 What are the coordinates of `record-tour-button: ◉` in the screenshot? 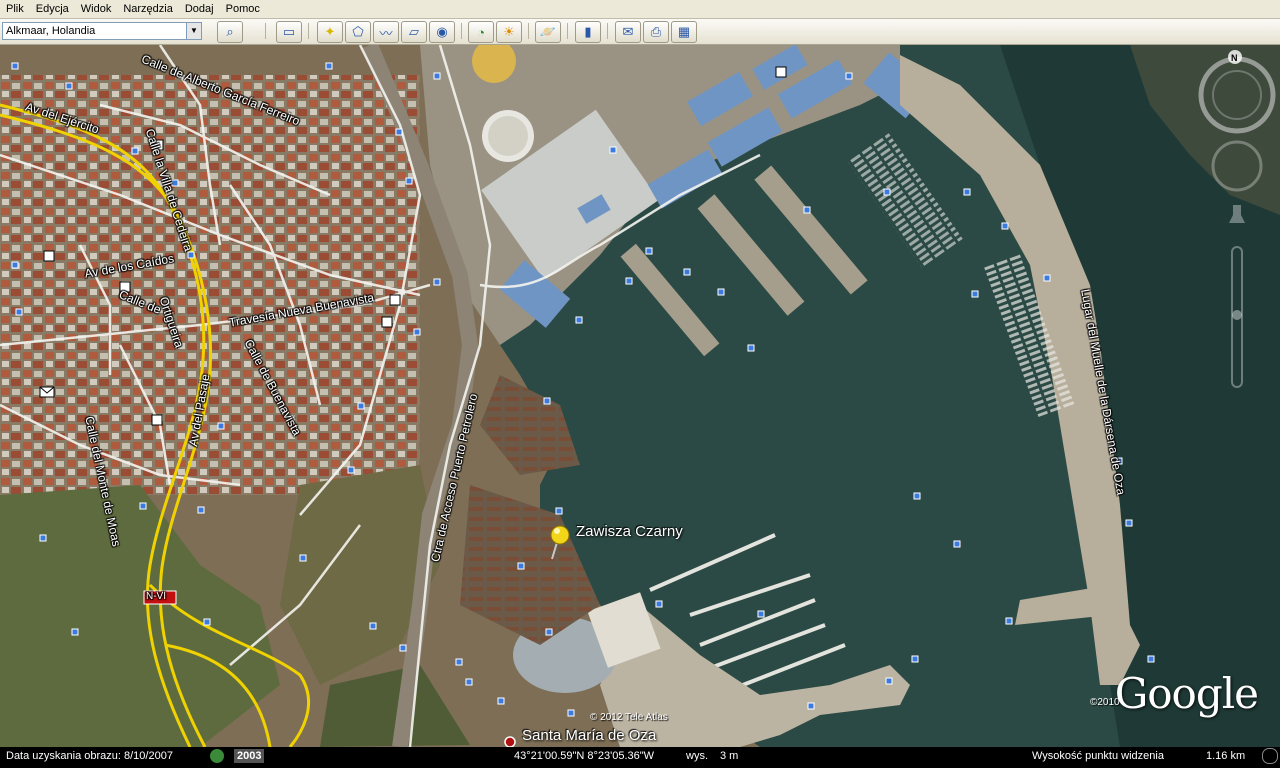 It's located at (442, 32).